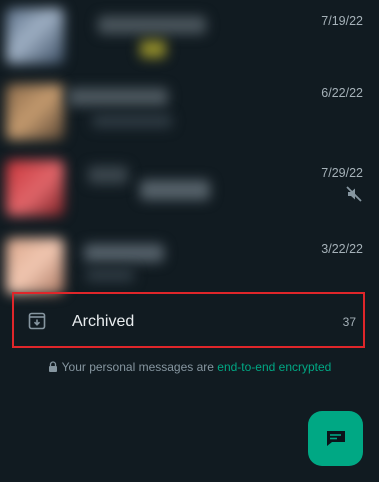  Describe the element at coordinates (342, 21) in the screenshot. I see `chat-date: 7/19/22` at that location.